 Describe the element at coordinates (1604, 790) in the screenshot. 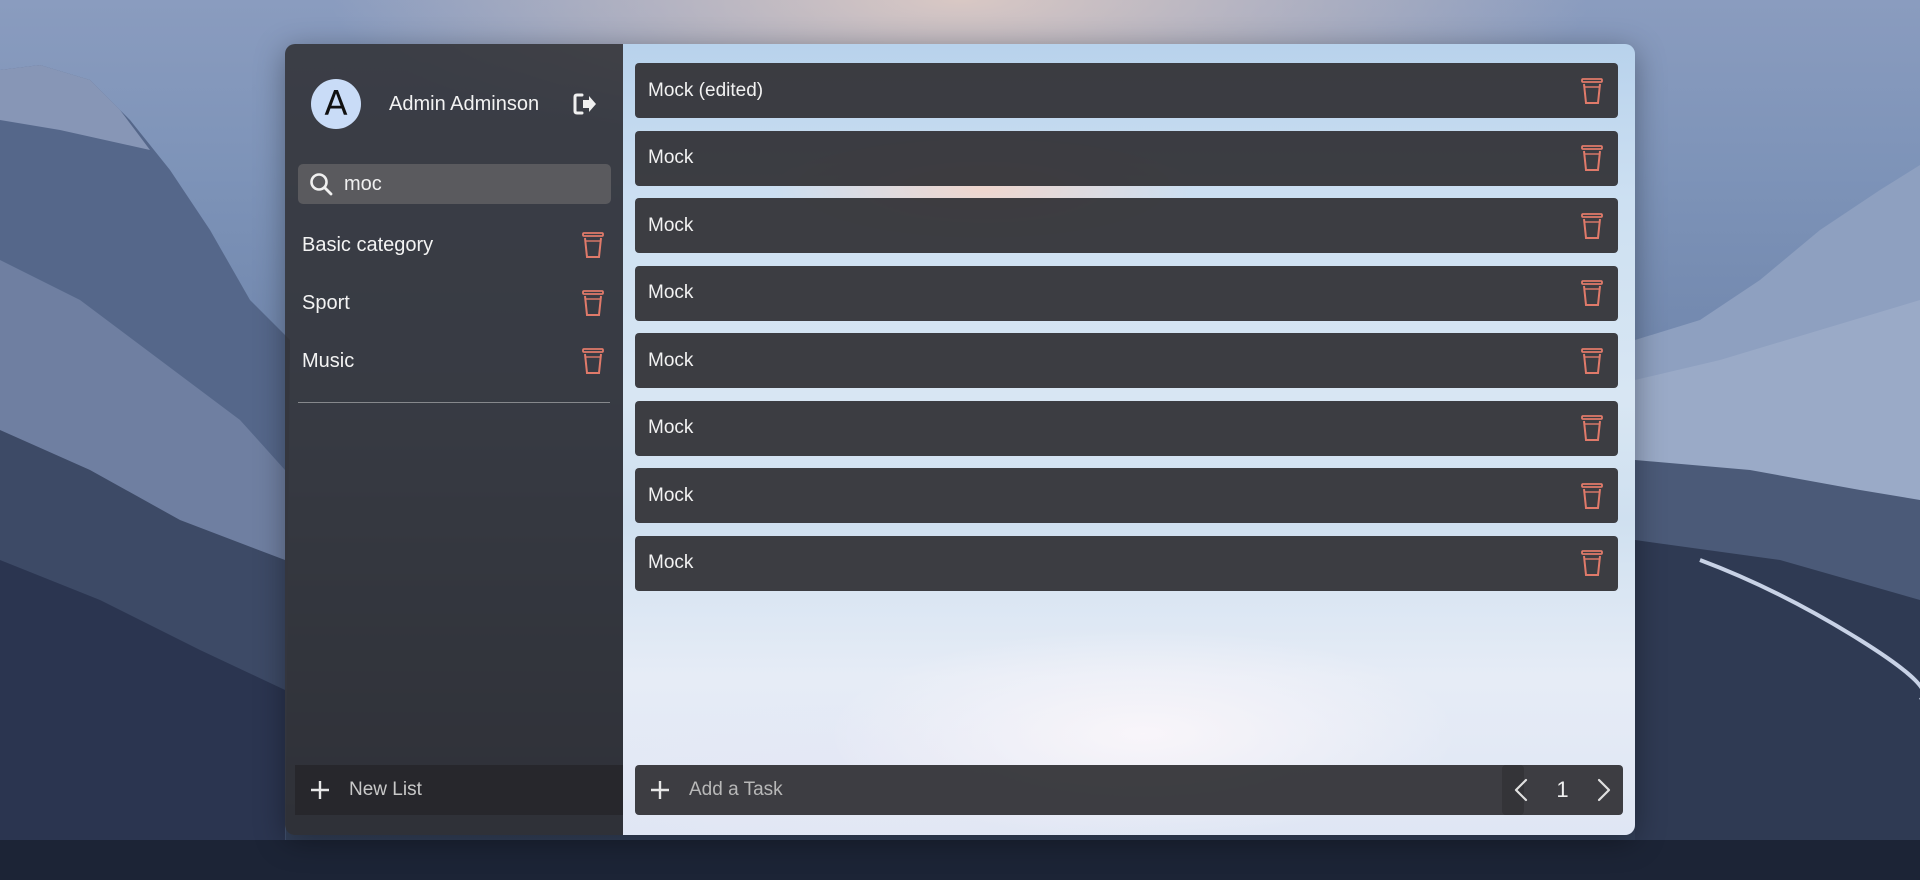

I see `chevron-right-icon` at that location.